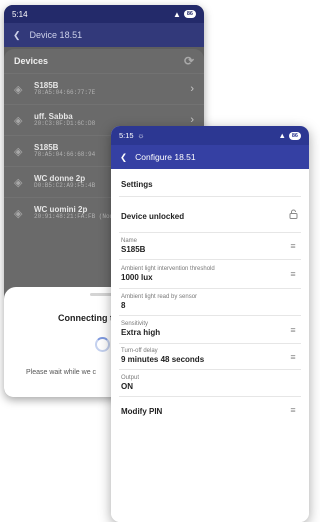 This screenshot has width=320, height=522. I want to click on threshold-label: Ambient light intervention threshold, so click(168, 268).